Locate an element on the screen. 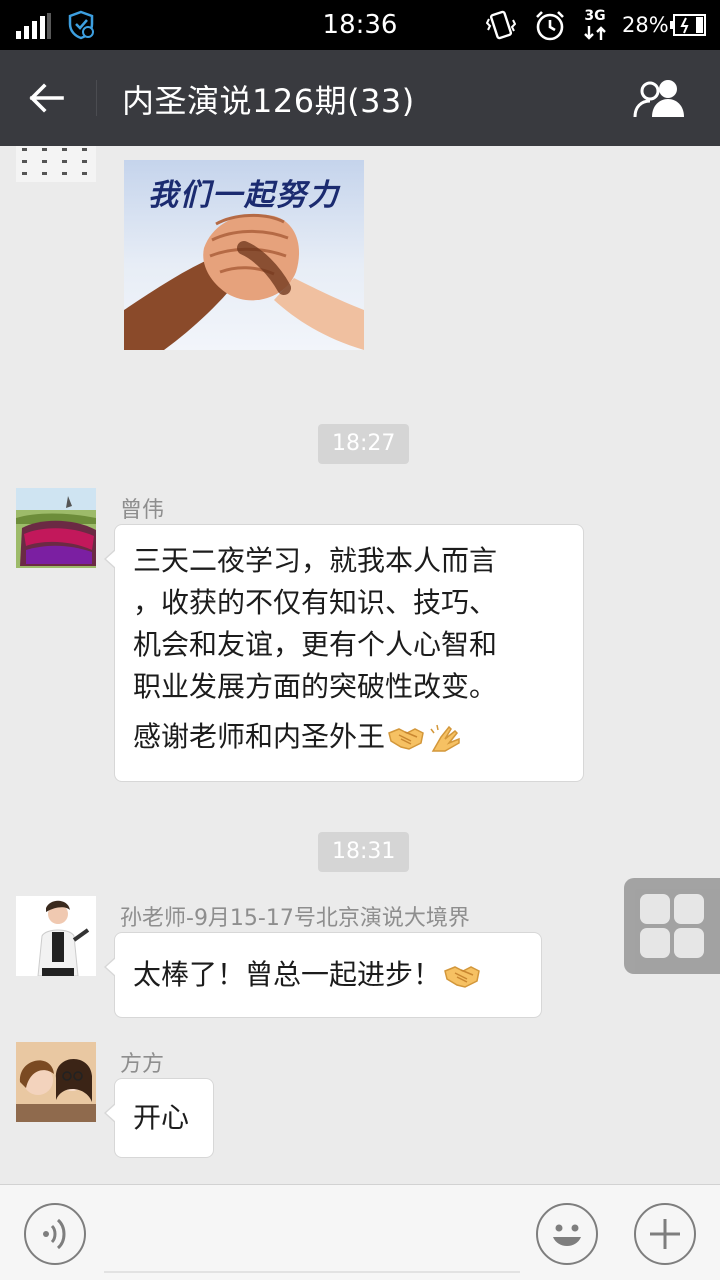 Image resolution: width=720 pixels, height=1280 pixels. message-text: 太棒了！曾总一起进步！ is located at coordinates (287, 974).